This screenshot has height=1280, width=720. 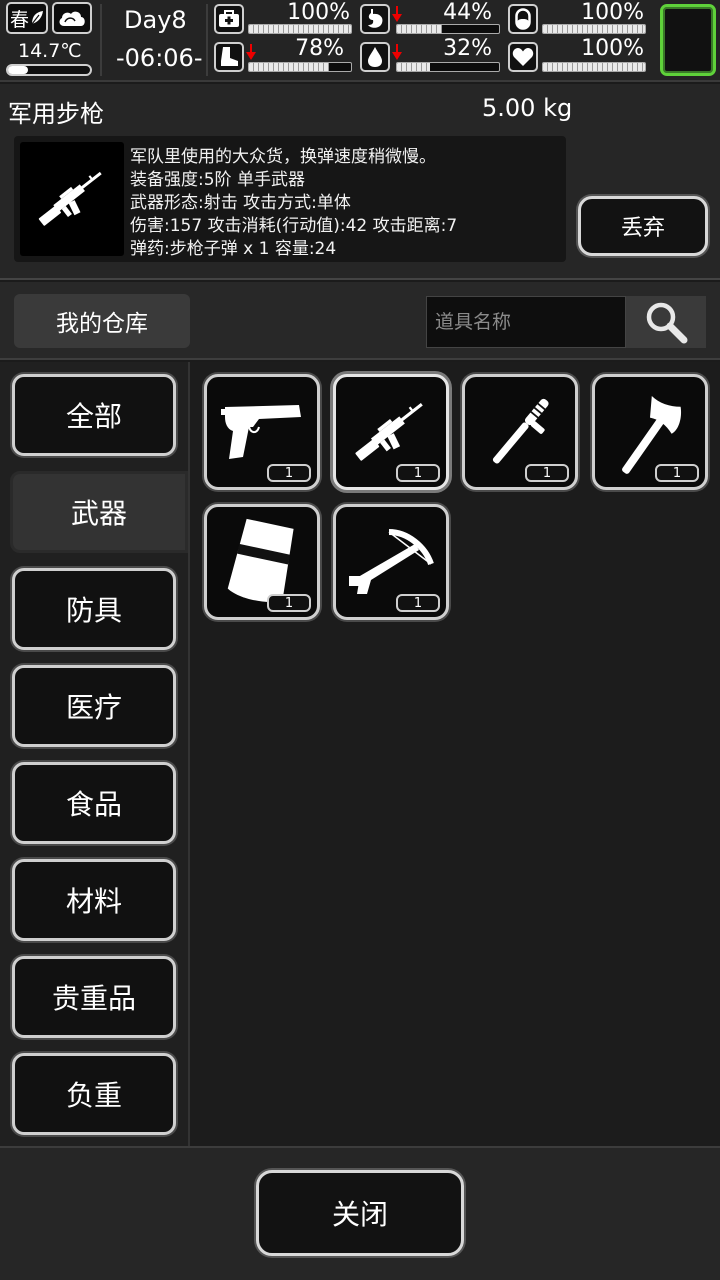 What do you see at coordinates (643, 226) in the screenshot?
I see `discard-button: 丢弃` at bounding box center [643, 226].